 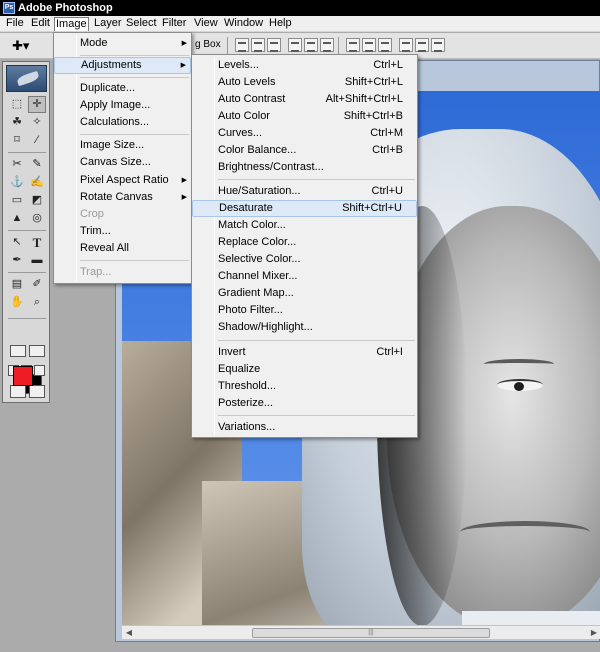 What do you see at coordinates (18, 351) in the screenshot?
I see `standard-mode-icon` at bounding box center [18, 351].